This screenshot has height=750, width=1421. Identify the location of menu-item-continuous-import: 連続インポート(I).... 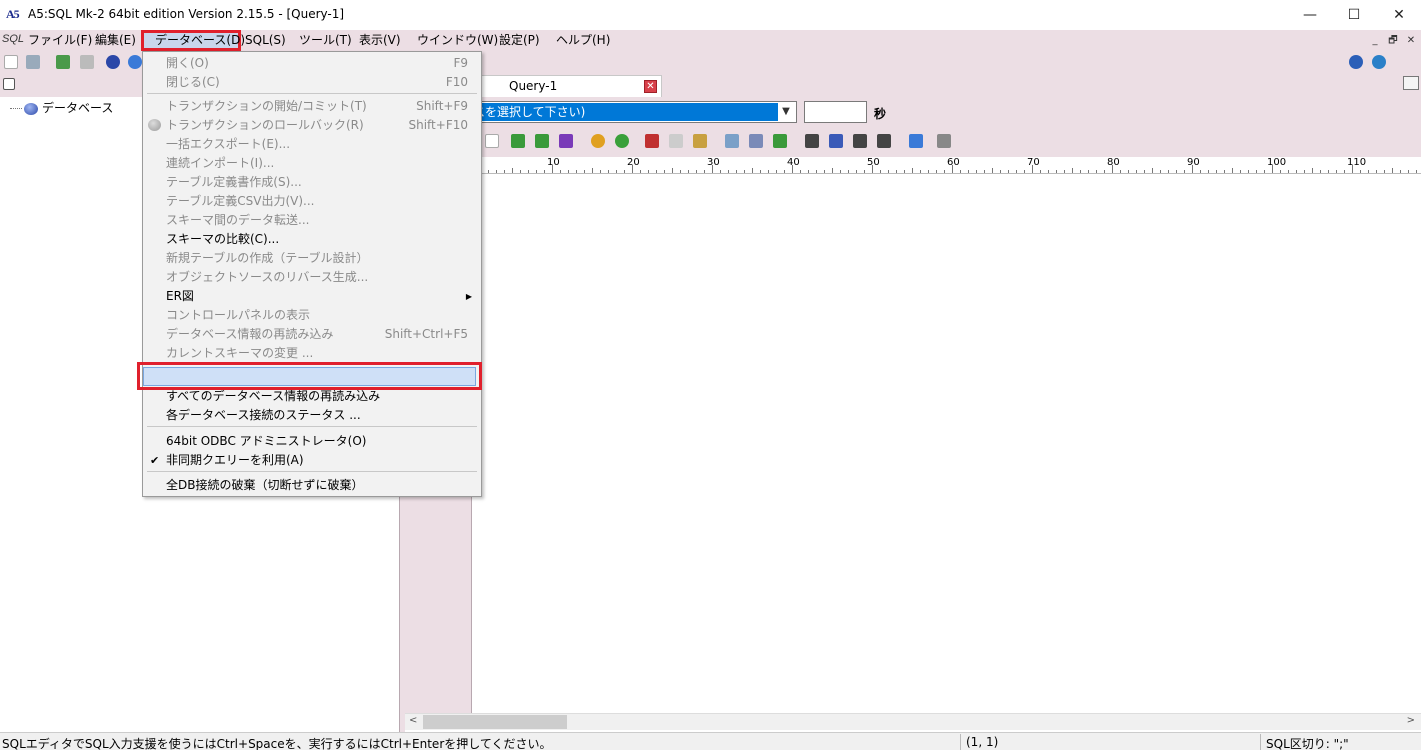
(312, 163).